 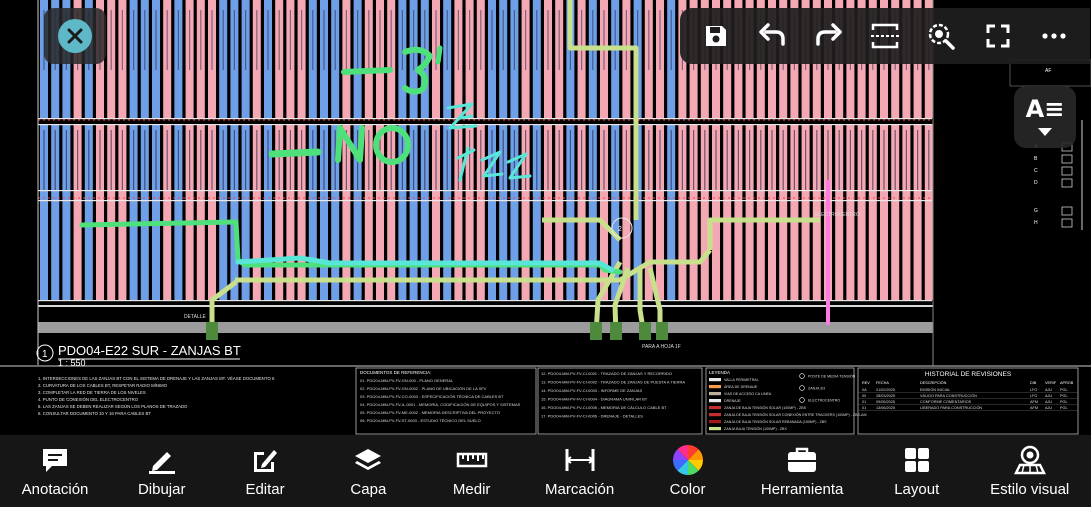 What do you see at coordinates (732, 401) in the screenshot?
I see `svg-text: DRENAJE` at bounding box center [732, 401].